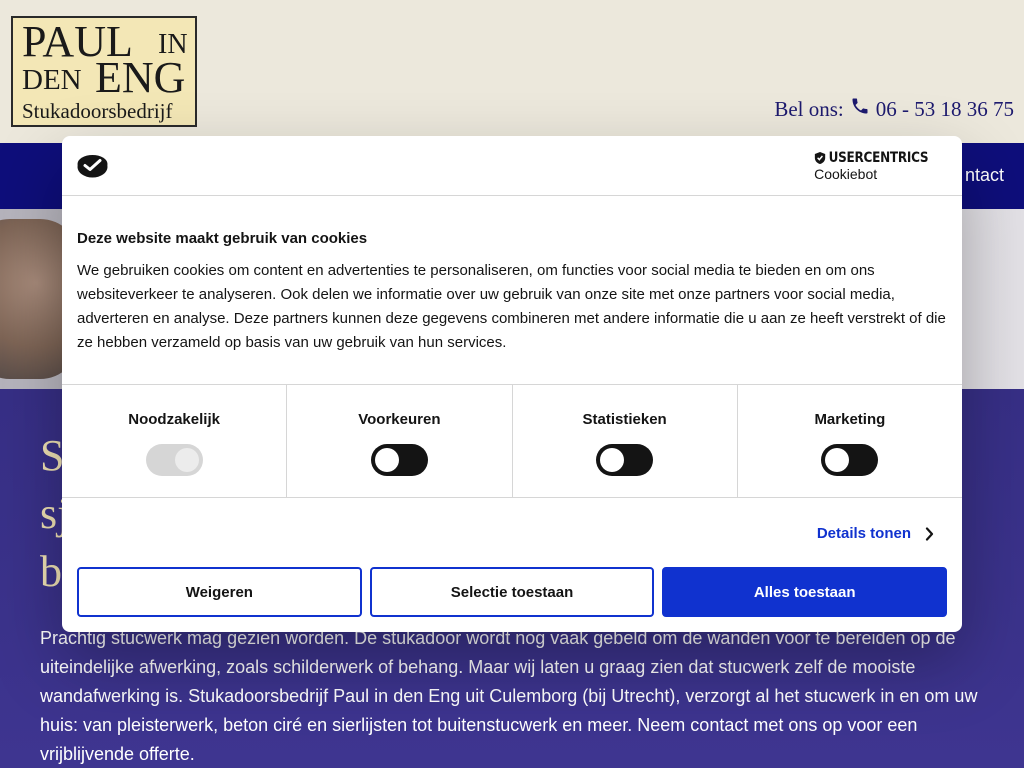 This screenshot has height=768, width=1024. Describe the element at coordinates (625, 441) in the screenshot. I see `category-statistics: Statistieken` at that location.